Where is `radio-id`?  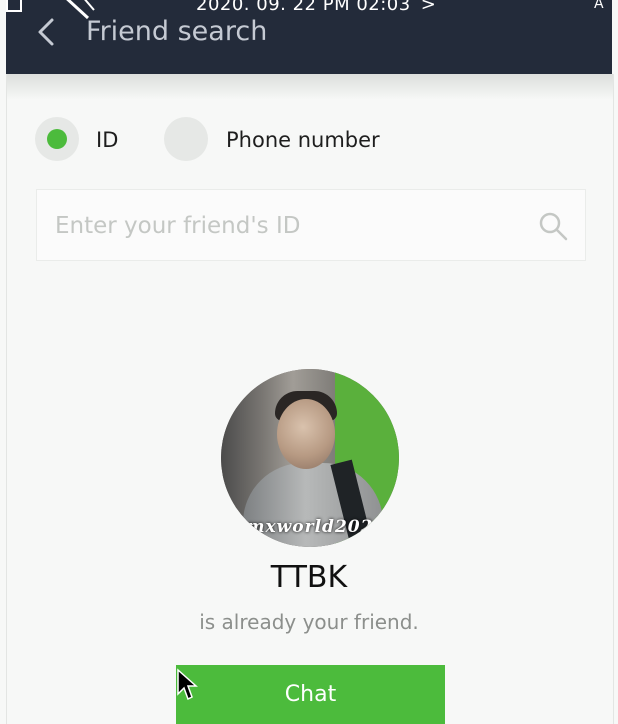
radio-id is located at coordinates (57, 139).